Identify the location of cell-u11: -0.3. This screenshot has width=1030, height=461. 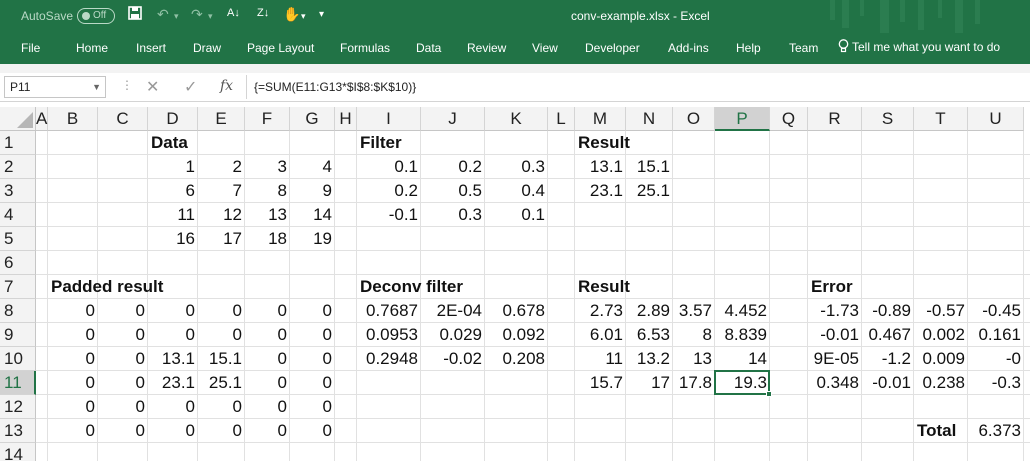
(996, 383).